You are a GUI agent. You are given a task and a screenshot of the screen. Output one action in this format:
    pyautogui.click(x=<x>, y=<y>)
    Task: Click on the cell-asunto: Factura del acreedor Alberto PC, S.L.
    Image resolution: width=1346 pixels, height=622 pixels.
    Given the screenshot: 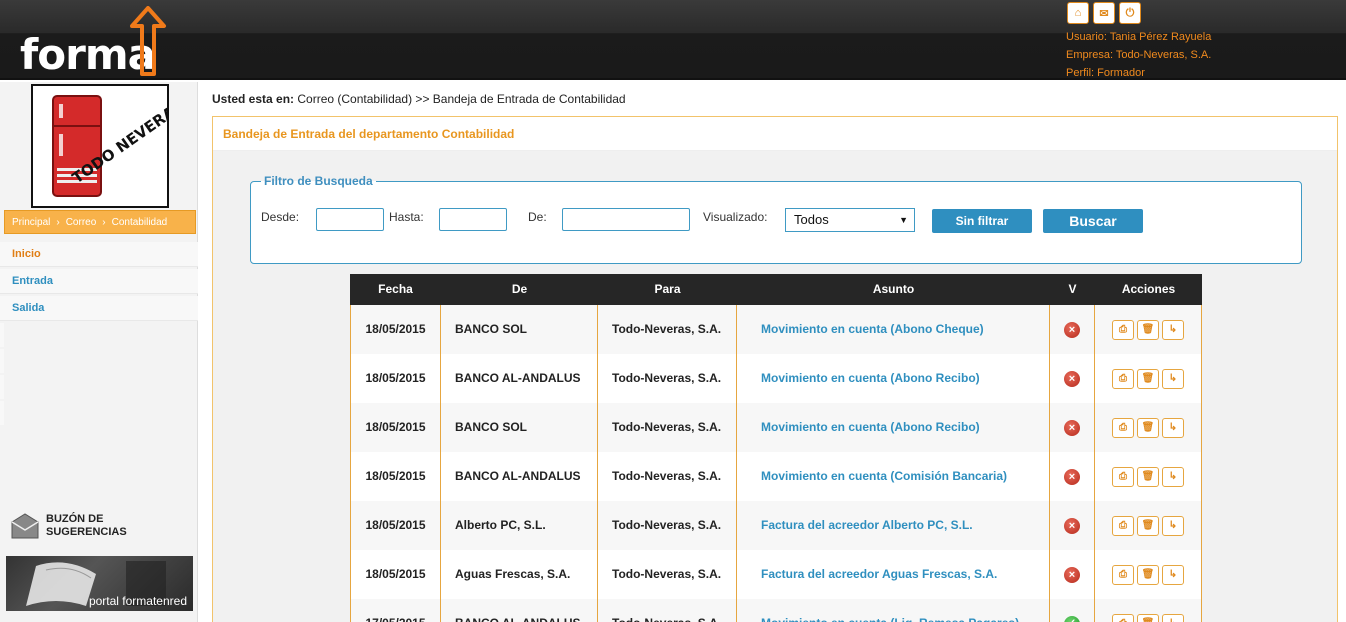 What is the action you would take?
    pyautogui.click(x=893, y=525)
    